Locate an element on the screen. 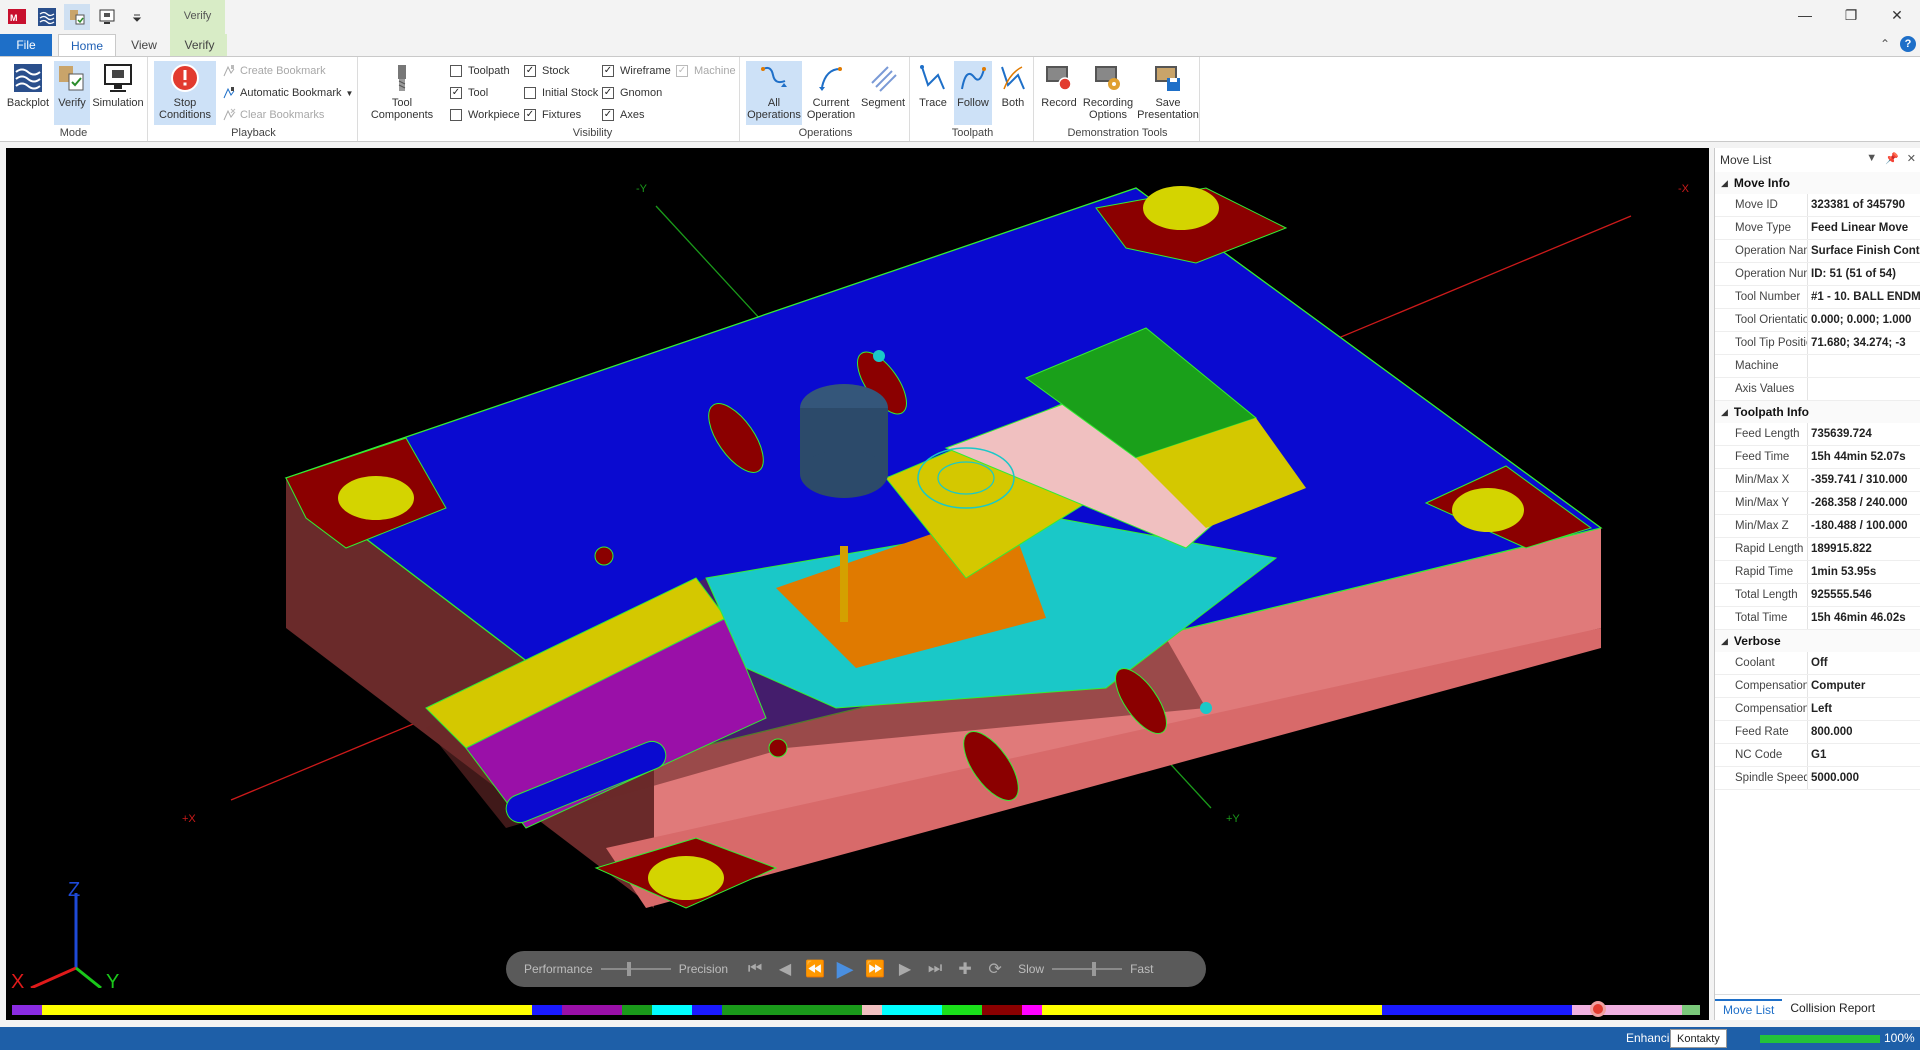 The height and width of the screenshot is (1050, 1920). property-row: Feed Time 15h 44min 52.07s is located at coordinates (1817, 457).